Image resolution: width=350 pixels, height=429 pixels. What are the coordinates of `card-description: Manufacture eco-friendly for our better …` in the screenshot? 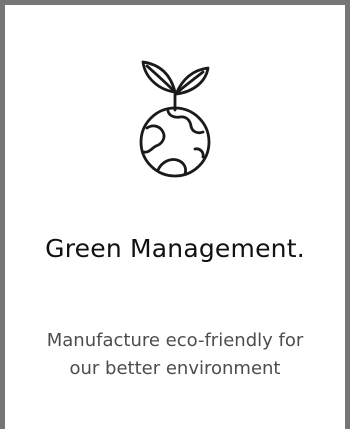 It's located at (175, 354).